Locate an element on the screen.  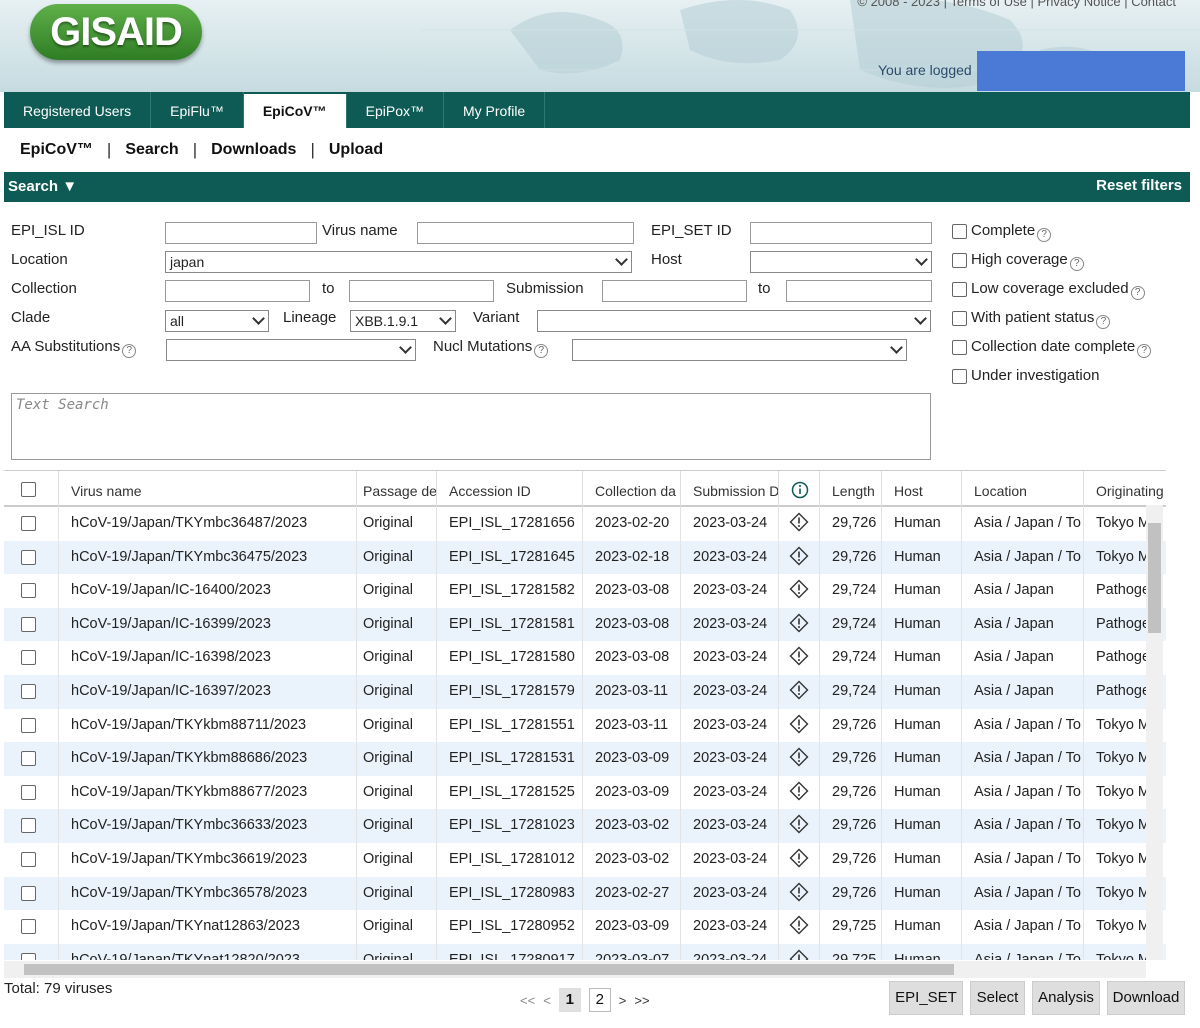
cell-accession-id: EPI_ISL_17281645 is located at coordinates (514, 557).